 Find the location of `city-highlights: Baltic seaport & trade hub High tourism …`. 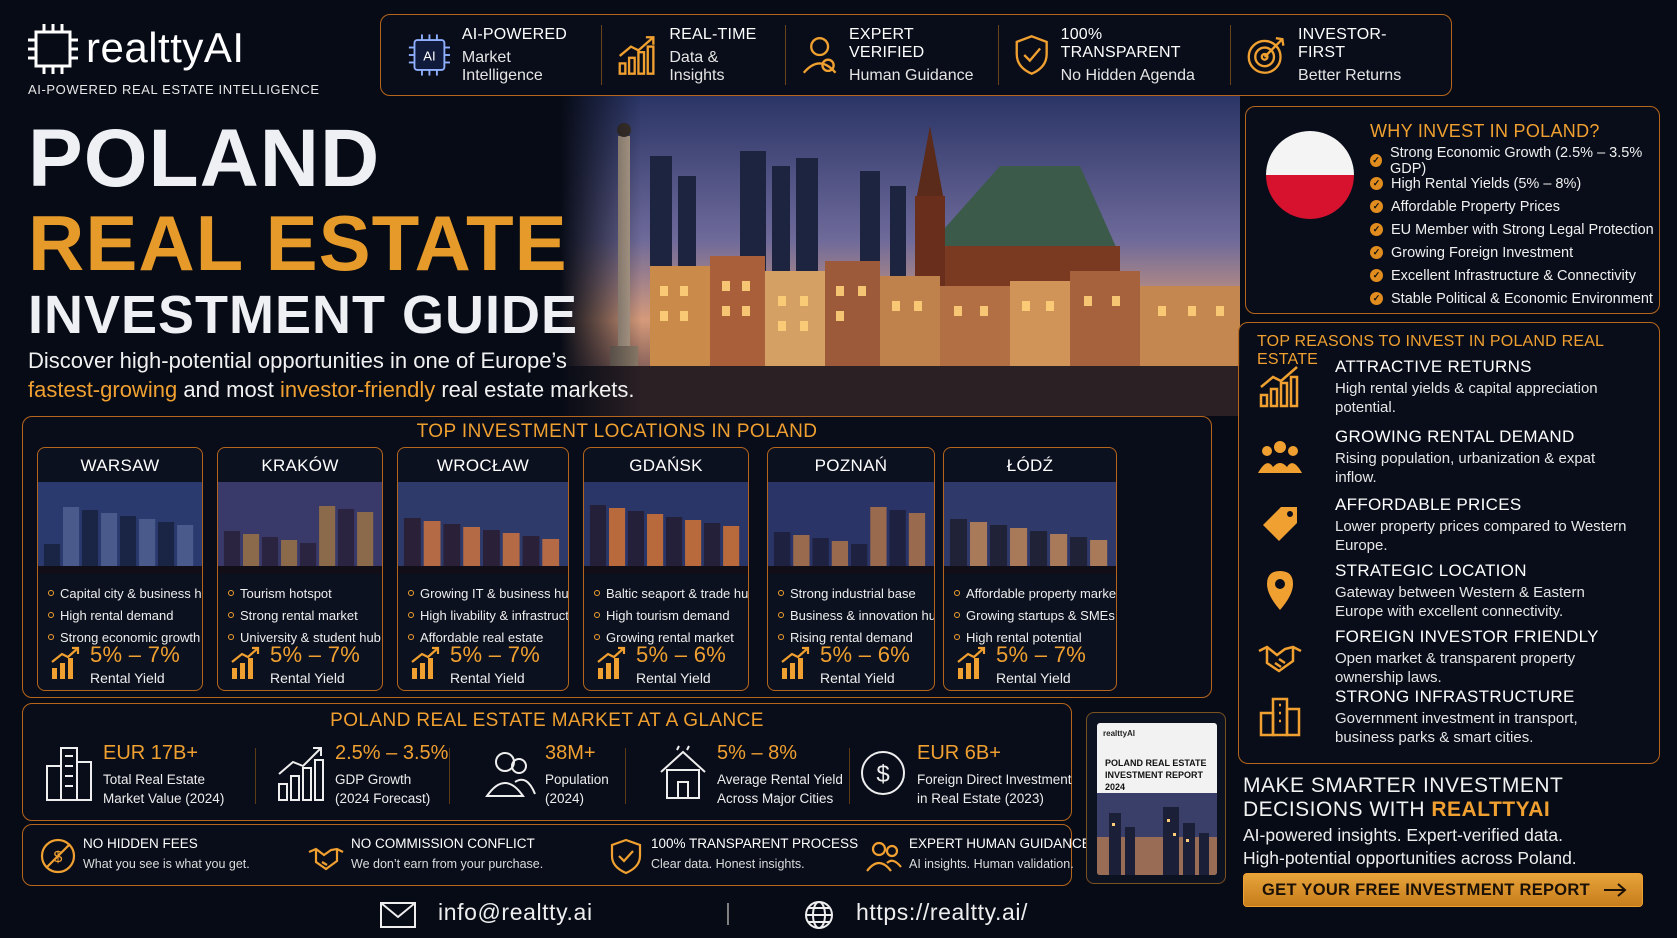

city-highlights: Baltic seaport & trade hub High tourism … is located at coordinates (671, 615).